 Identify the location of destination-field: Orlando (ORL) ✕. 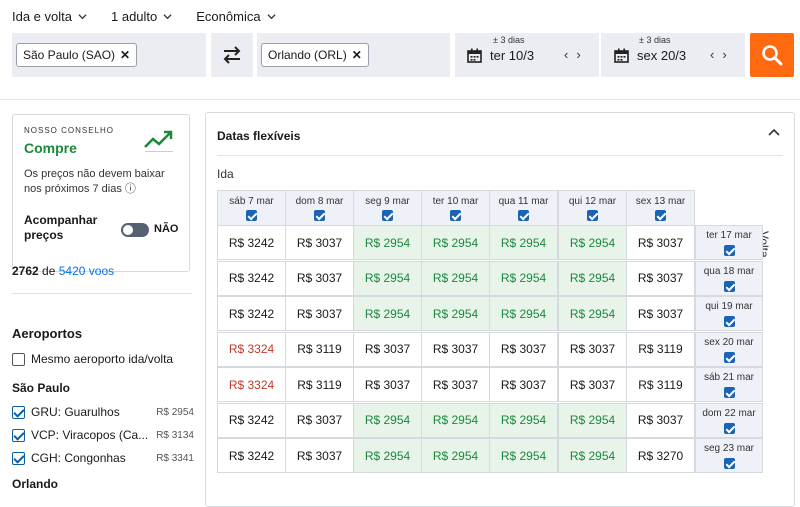
(353, 55).